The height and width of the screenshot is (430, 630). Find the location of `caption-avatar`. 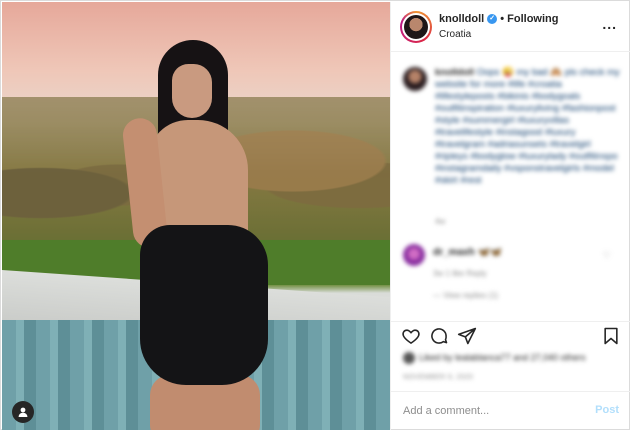

caption-avatar is located at coordinates (415, 79).